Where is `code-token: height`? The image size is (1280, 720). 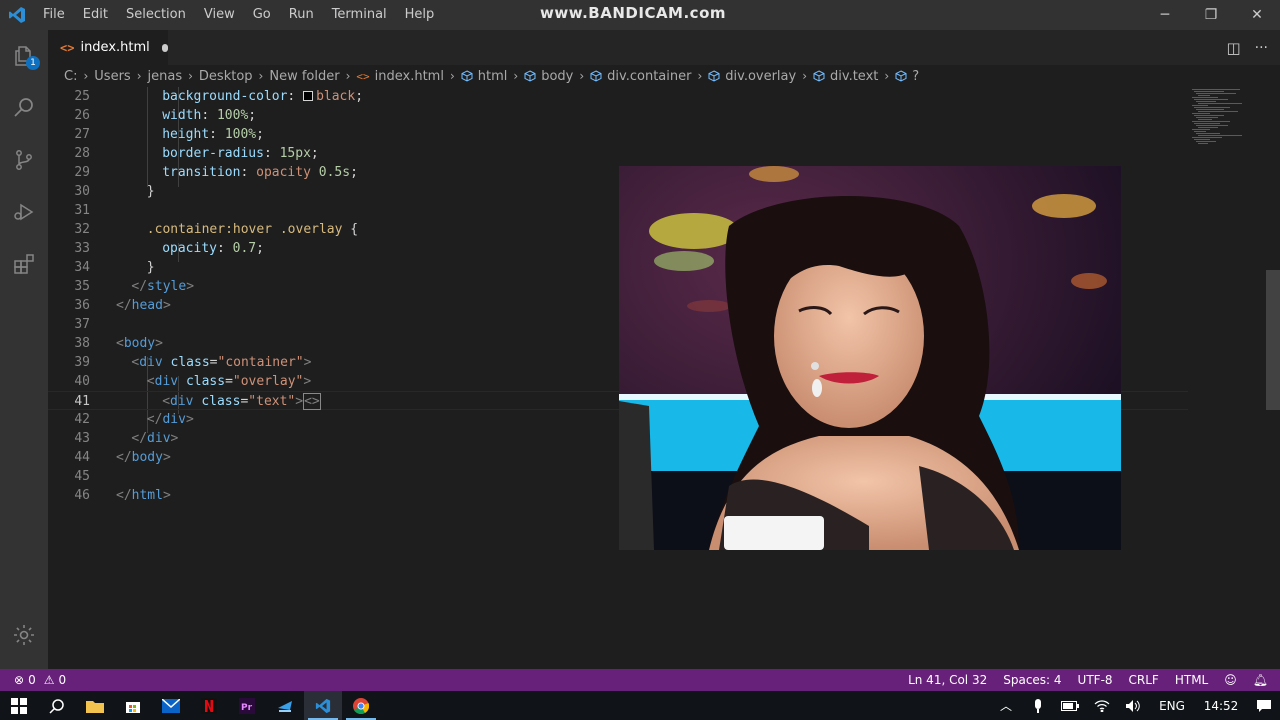
code-token: height is located at coordinates (186, 134).